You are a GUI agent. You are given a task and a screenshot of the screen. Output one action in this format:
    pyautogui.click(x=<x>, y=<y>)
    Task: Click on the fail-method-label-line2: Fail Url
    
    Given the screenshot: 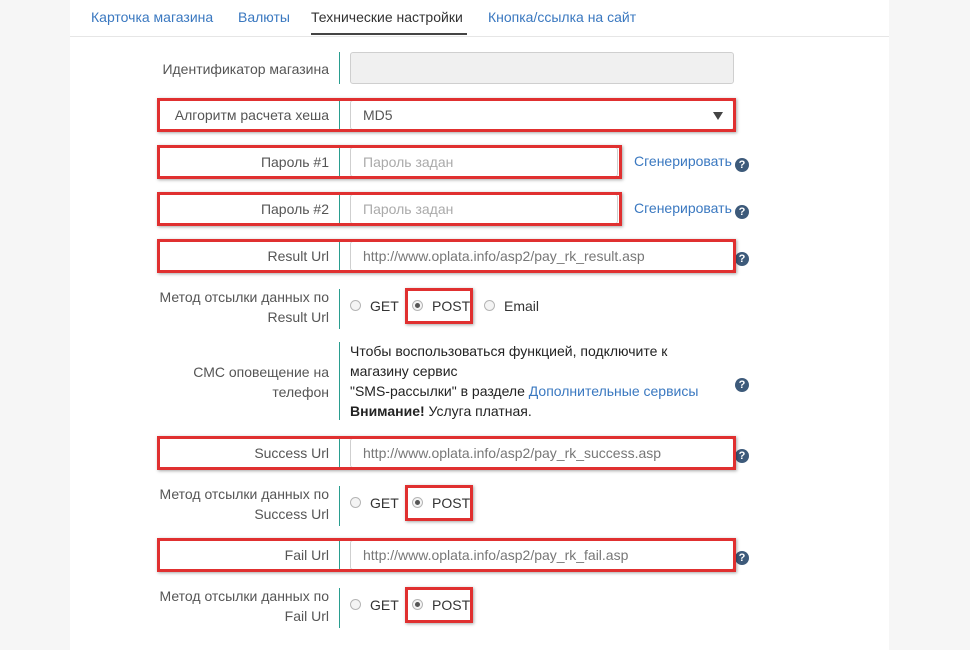 What is the action you would take?
    pyautogui.click(x=306, y=616)
    